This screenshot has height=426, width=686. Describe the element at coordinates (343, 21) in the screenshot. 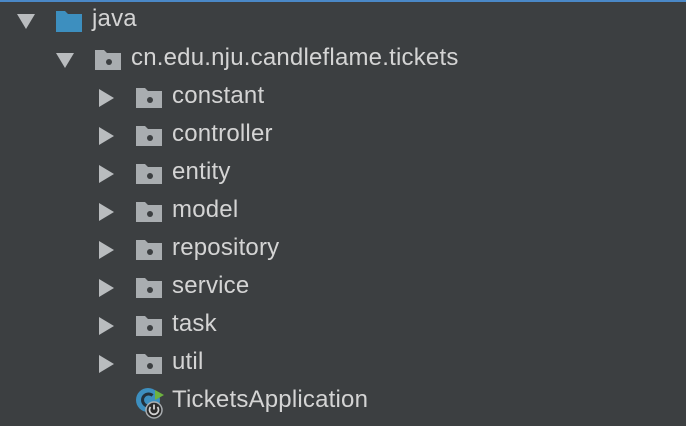

I see `tree-node-java: java` at that location.